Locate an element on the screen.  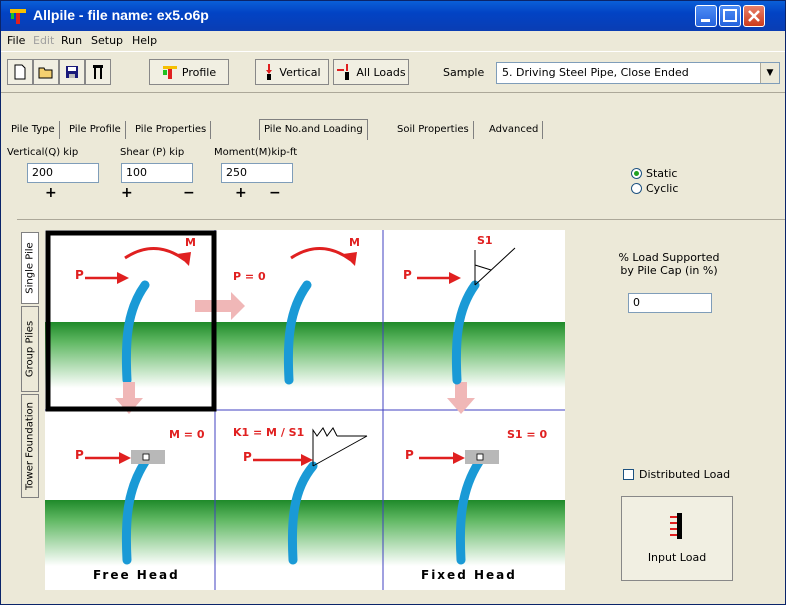
pile-report-button is located at coordinates (98, 72).